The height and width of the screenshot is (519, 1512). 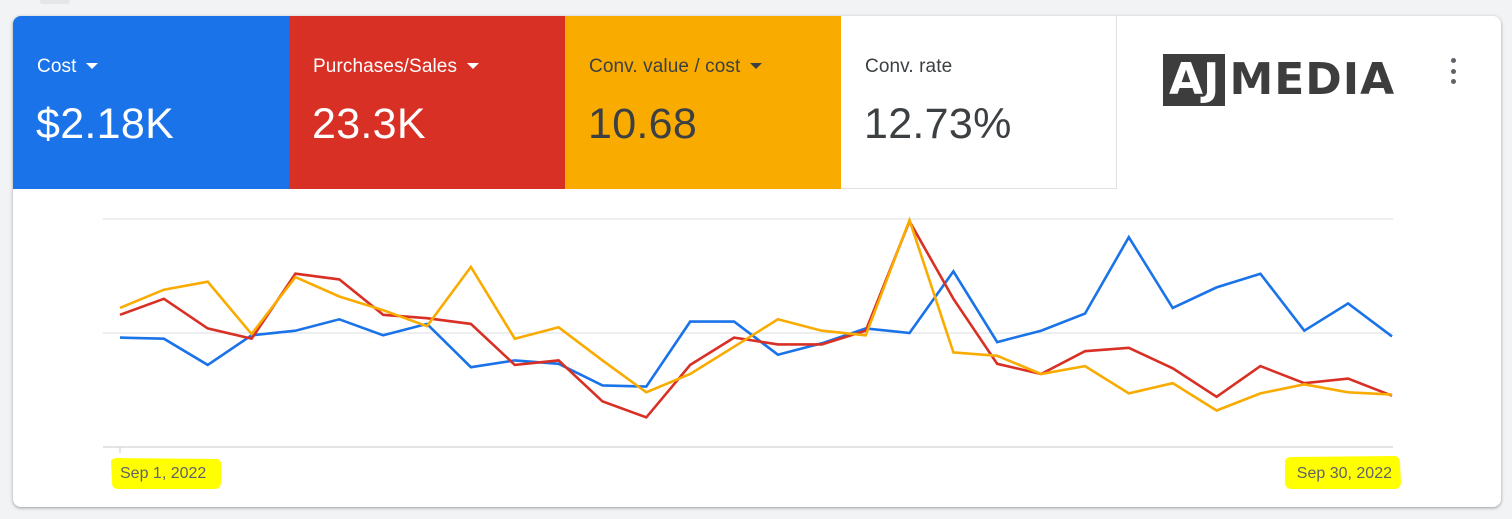 I want to click on x-tick-label-start: Sep 1, 2022, so click(x=163, y=473).